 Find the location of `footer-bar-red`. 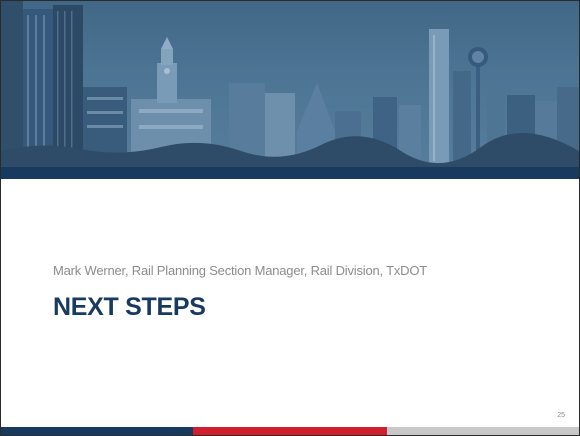

footer-bar-red is located at coordinates (290, 431).